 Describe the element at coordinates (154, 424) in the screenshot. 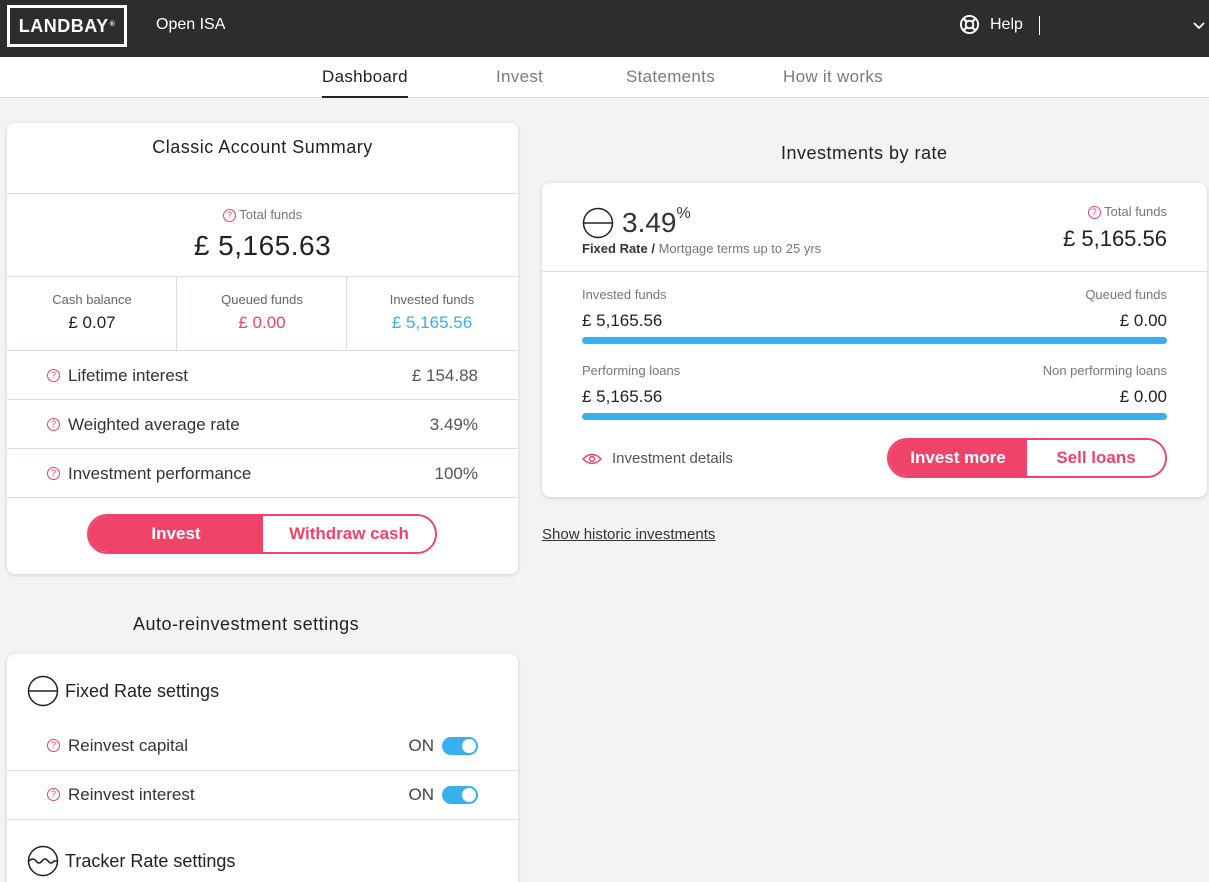

I see `row-label: Weighted average rate` at that location.